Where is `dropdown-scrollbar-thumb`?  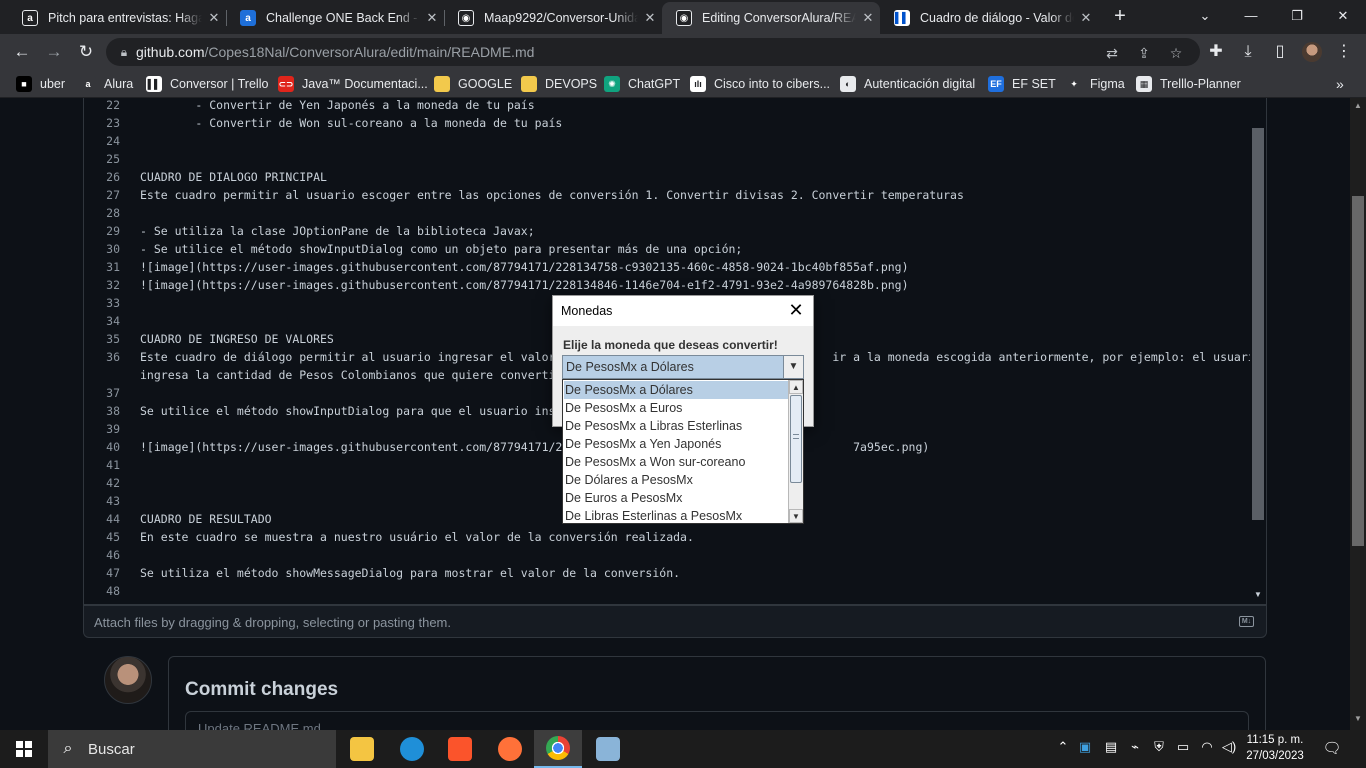
dropdown-scrollbar-thumb is located at coordinates (796, 439).